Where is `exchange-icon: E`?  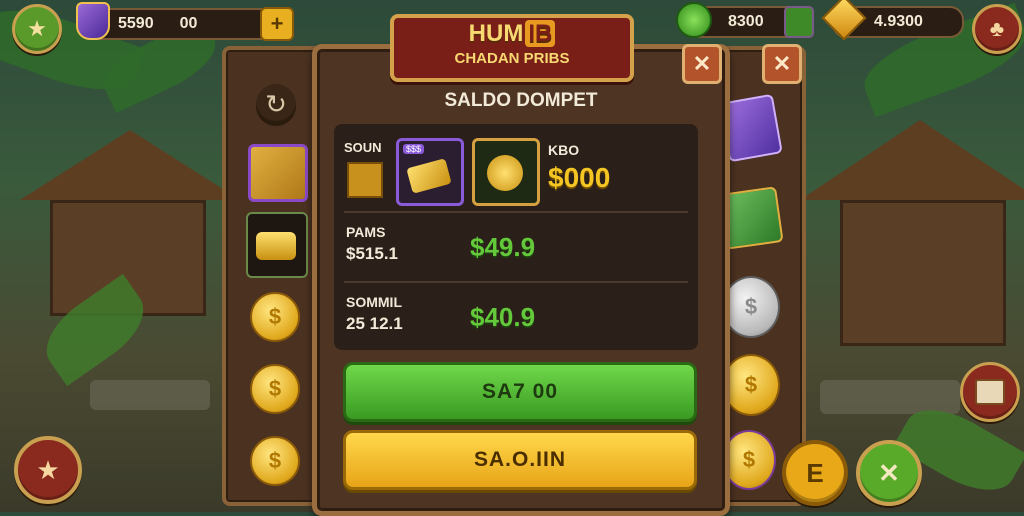
exchange-icon: E is located at coordinates (815, 472).